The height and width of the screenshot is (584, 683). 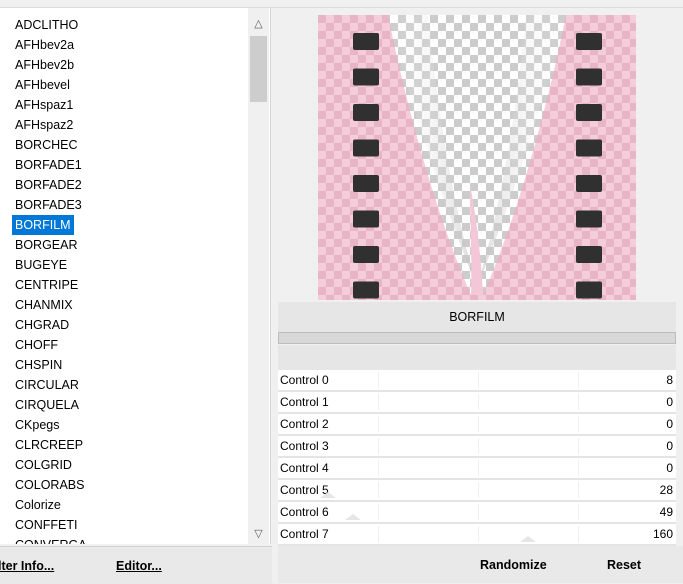 What do you see at coordinates (477, 469) in the screenshot?
I see `control-row: Control 4 0` at bounding box center [477, 469].